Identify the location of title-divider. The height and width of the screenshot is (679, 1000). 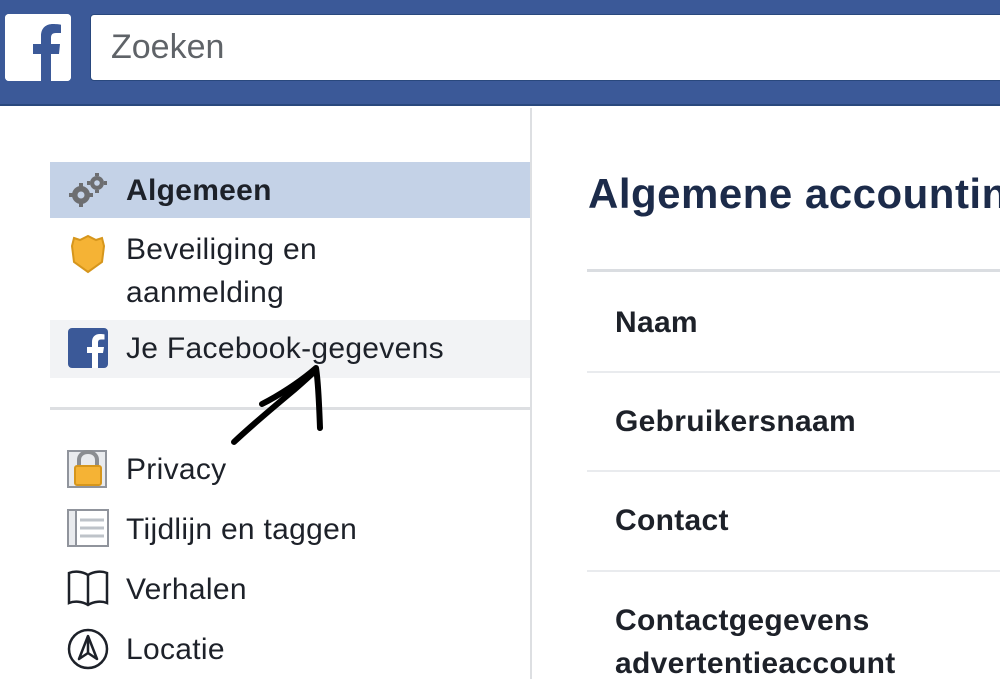
(793, 270).